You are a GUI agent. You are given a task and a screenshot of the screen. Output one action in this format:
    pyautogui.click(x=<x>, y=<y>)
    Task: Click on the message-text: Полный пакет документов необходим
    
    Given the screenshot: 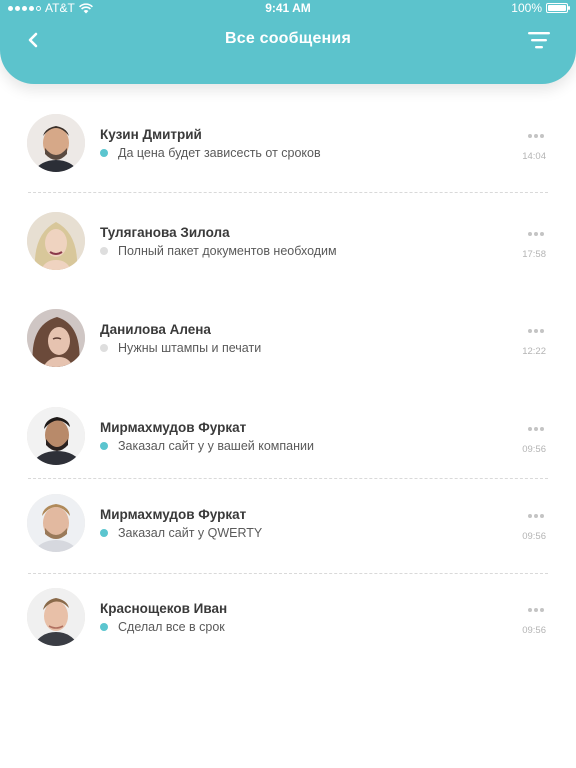 What is the action you would take?
    pyautogui.click(x=227, y=251)
    